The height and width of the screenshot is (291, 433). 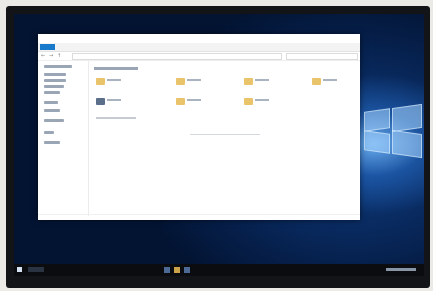 I want to click on address-input, so click(x=177, y=56).